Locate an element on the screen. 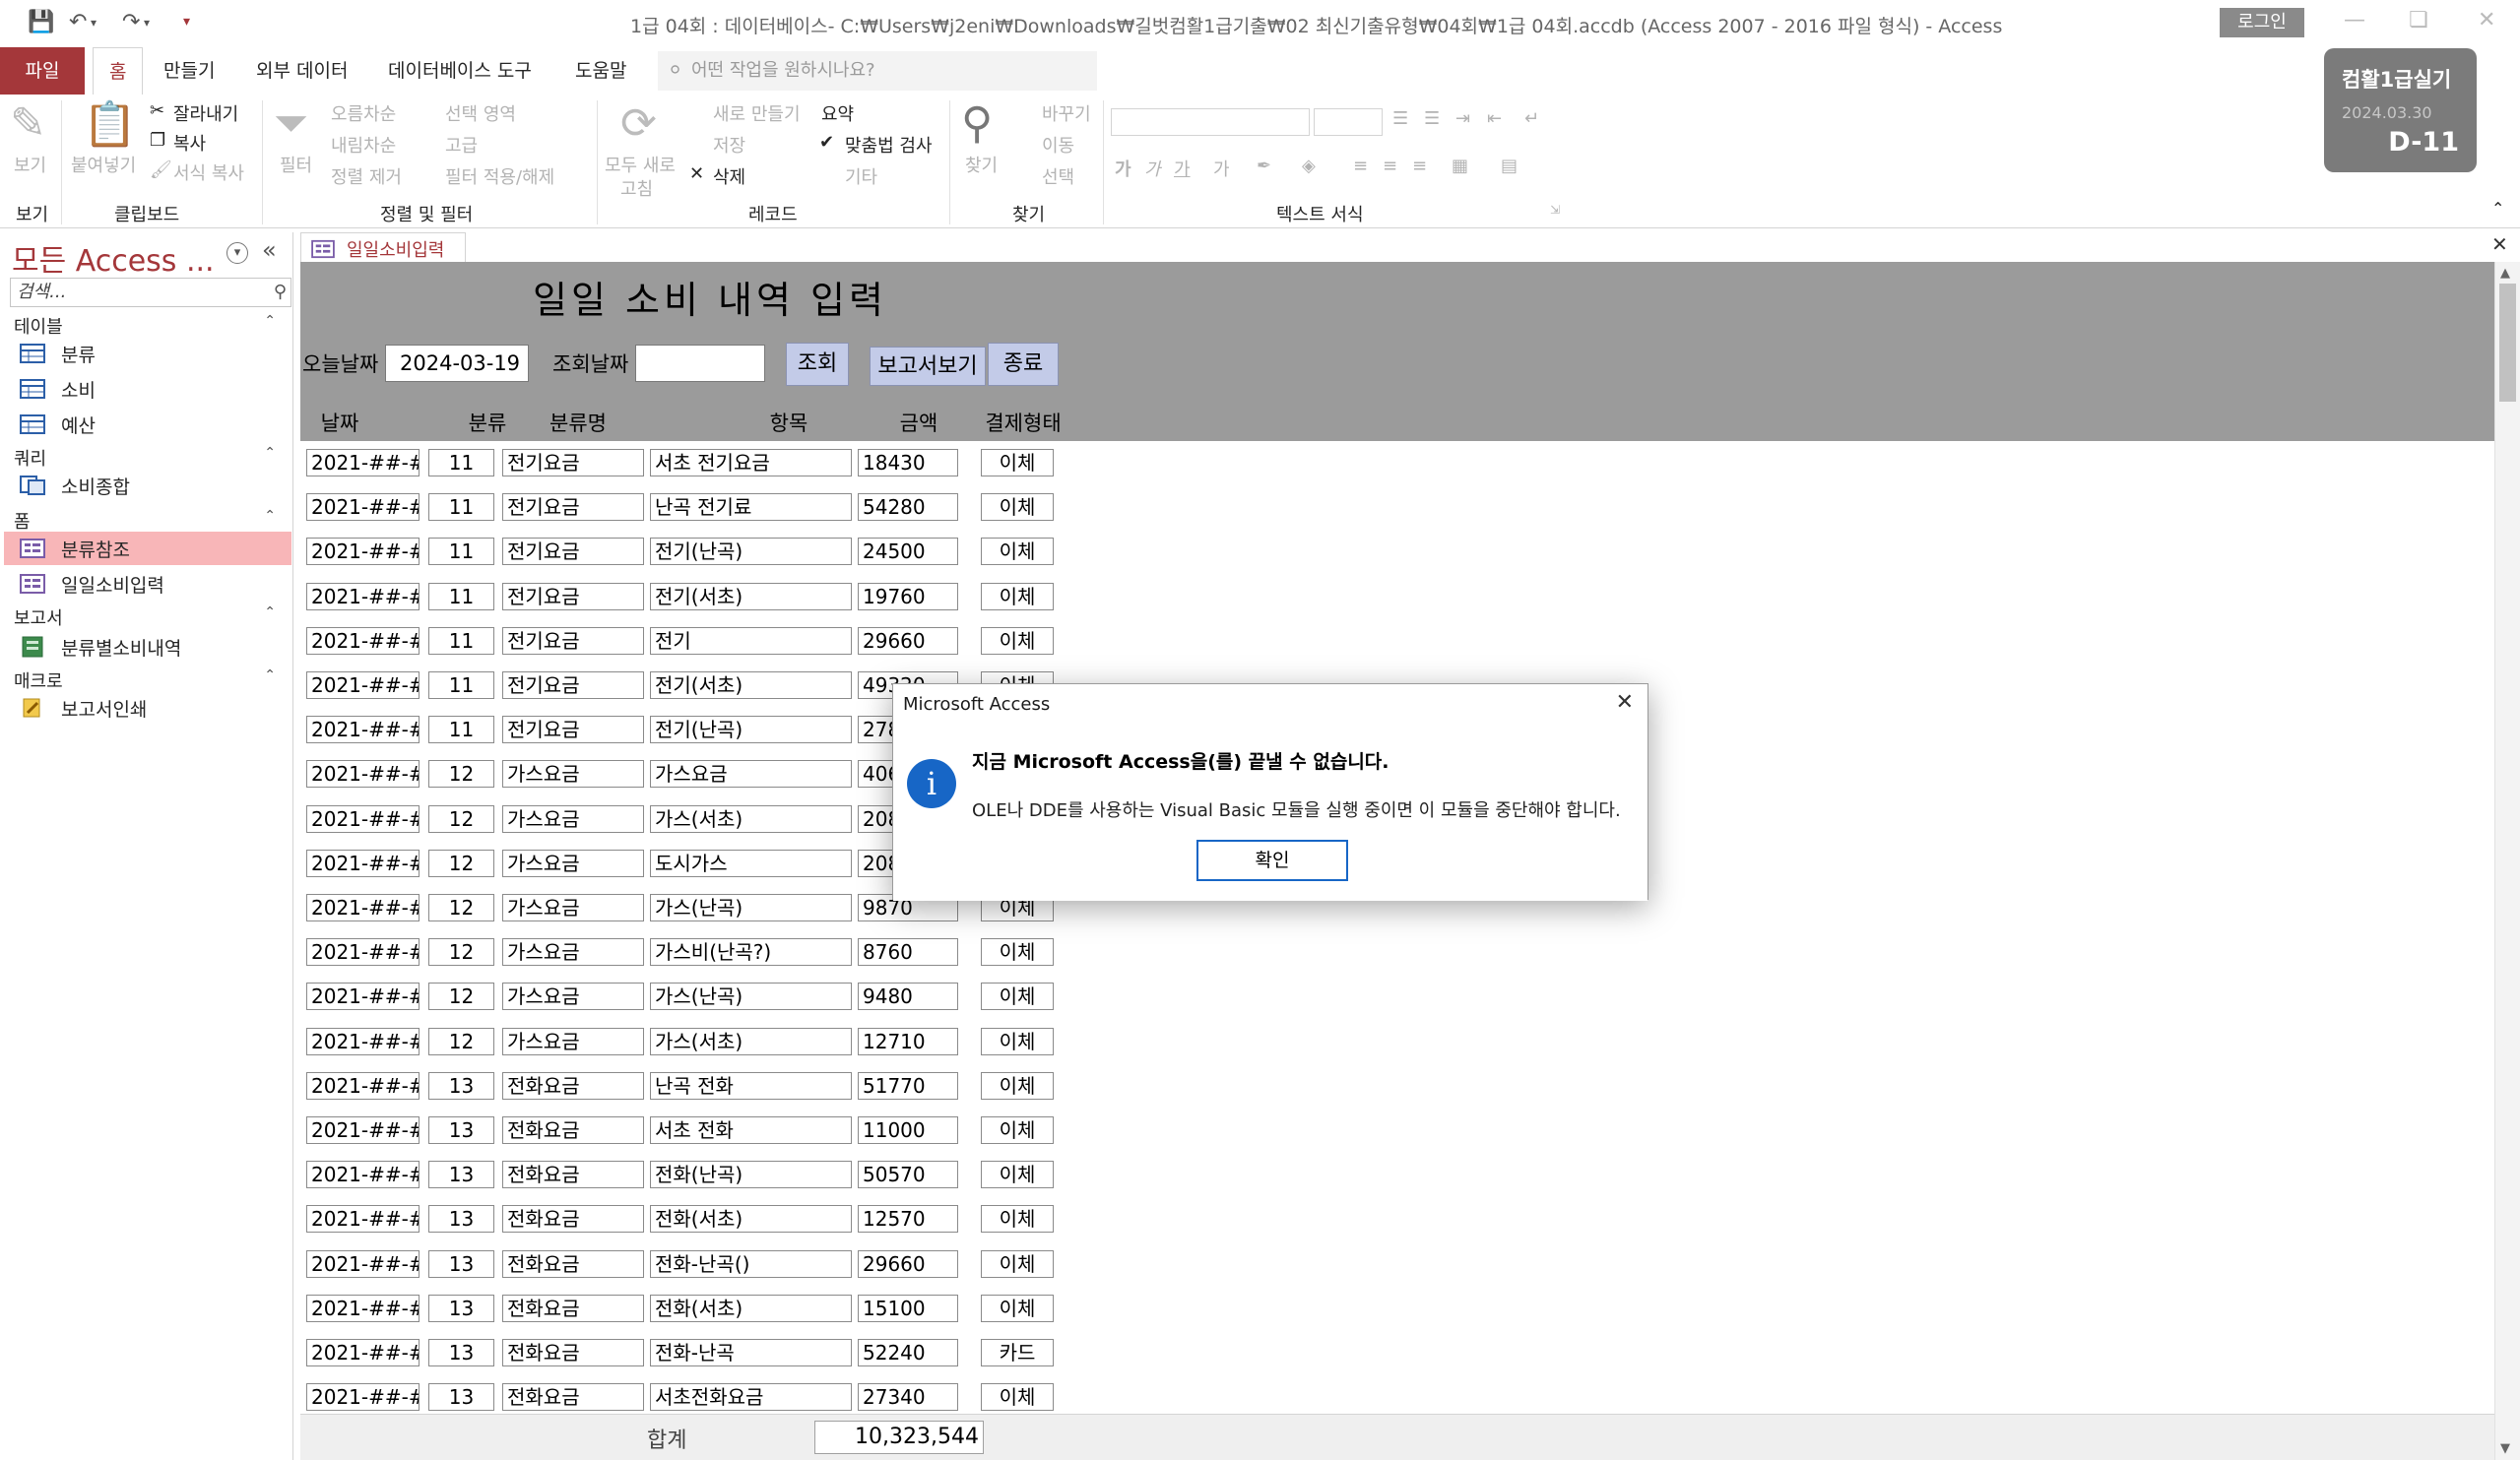 Image resolution: width=2520 pixels, height=1460 pixels. amount-cell: 52240 is located at coordinates (908, 1352).